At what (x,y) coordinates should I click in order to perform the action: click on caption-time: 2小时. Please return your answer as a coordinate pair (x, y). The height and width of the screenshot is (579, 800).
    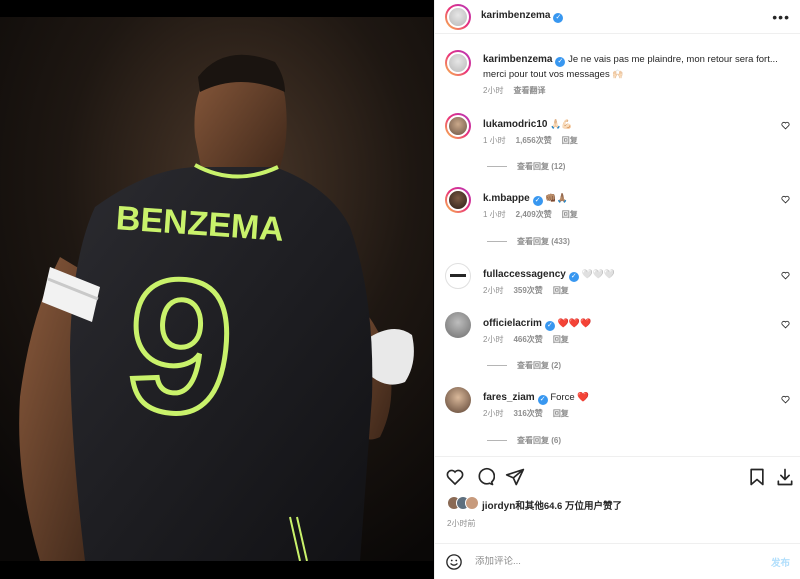
    Looking at the image, I should click on (493, 90).